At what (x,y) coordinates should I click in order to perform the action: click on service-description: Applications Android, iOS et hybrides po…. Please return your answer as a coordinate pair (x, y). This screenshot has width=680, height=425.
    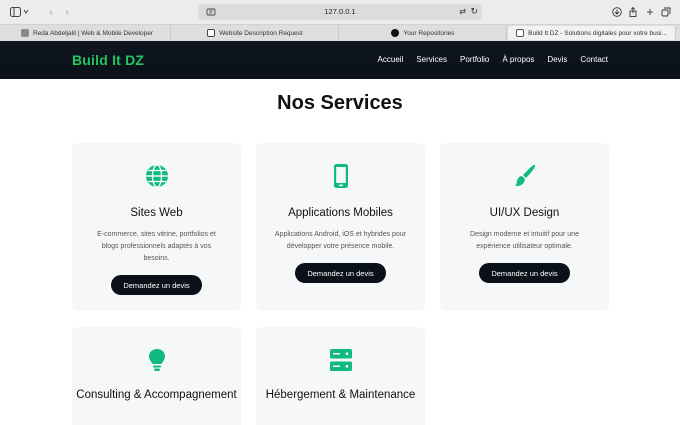
    Looking at the image, I should click on (340, 240).